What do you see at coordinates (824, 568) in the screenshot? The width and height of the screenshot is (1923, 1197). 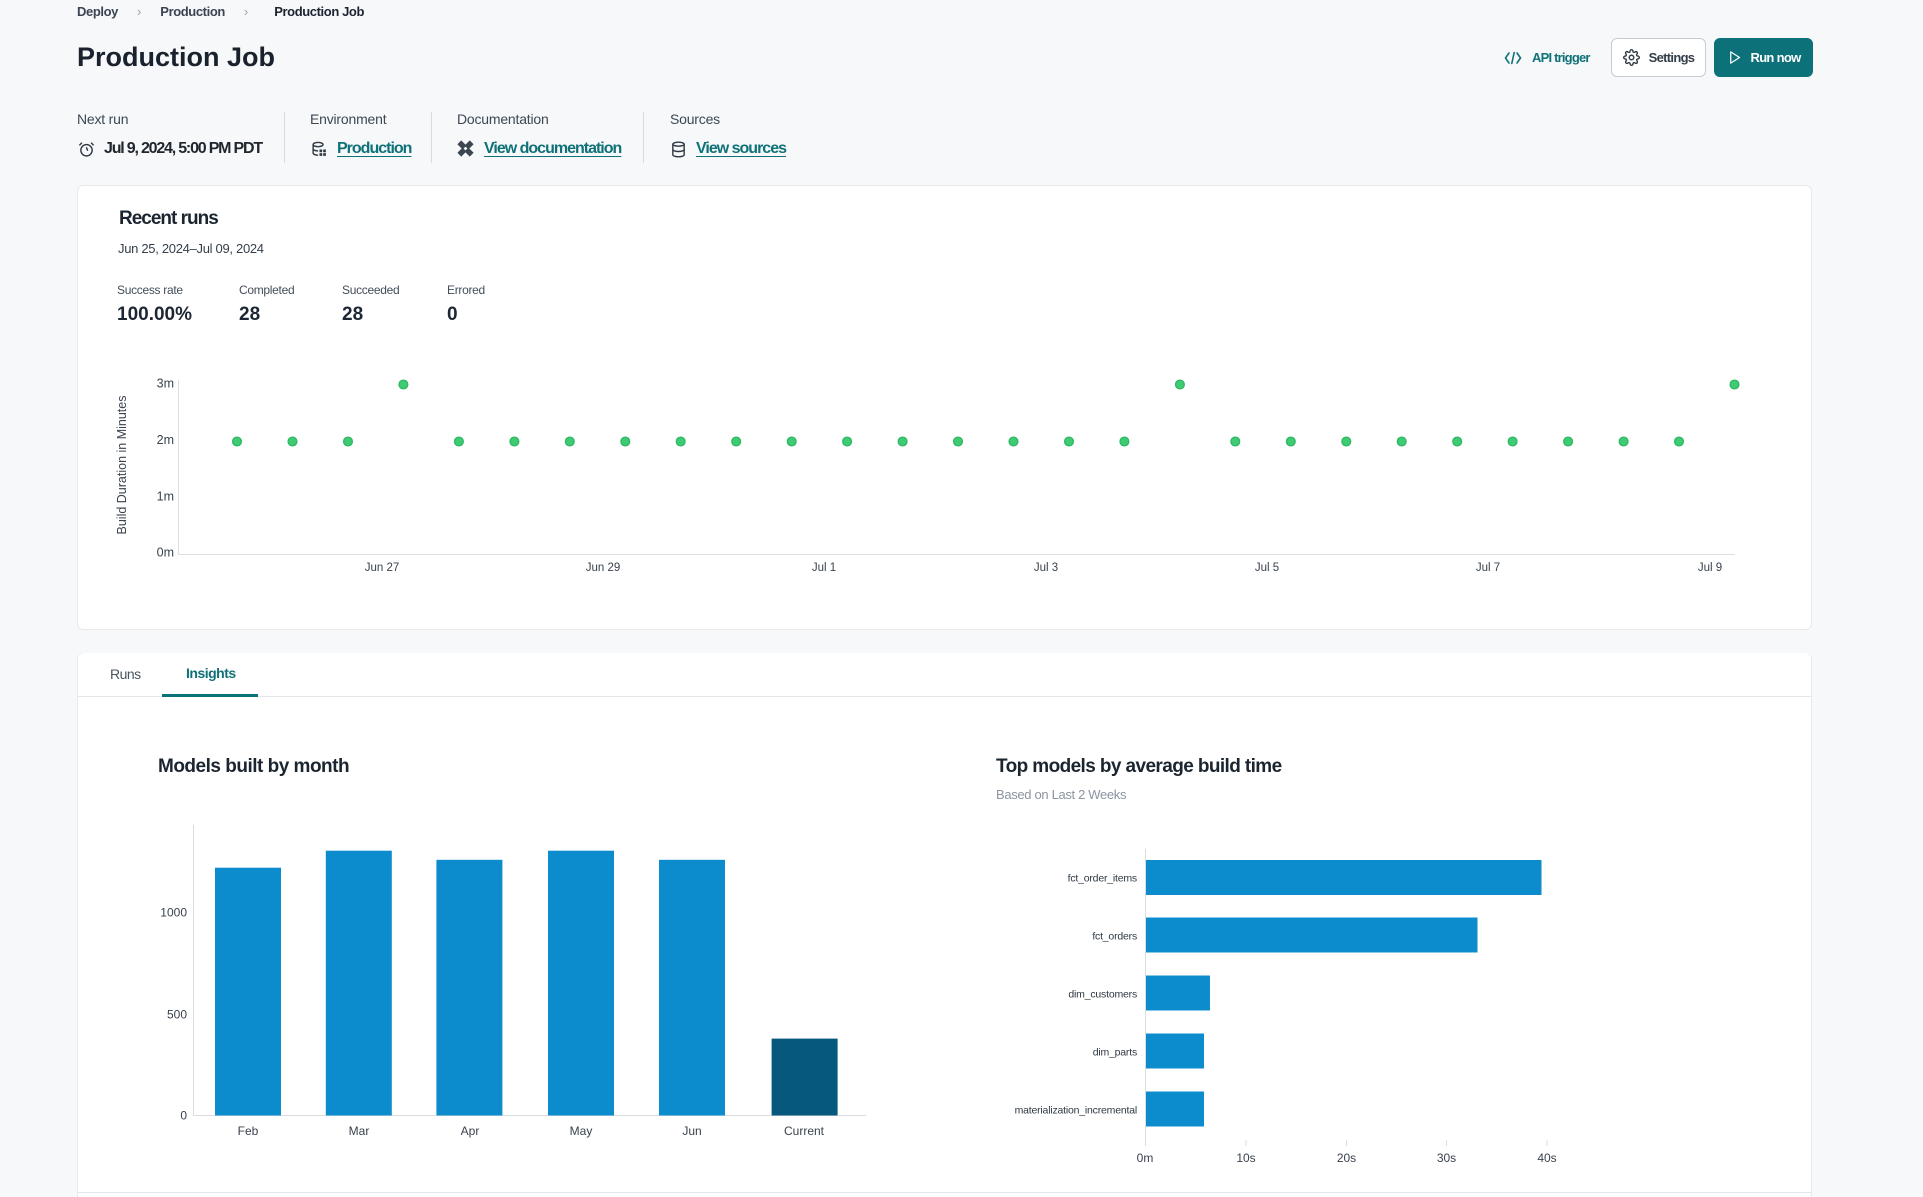 I see `svg-text: Jul 1` at bounding box center [824, 568].